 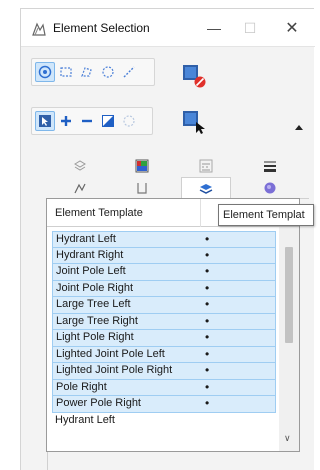 I want to click on block-select-button, so click(x=66, y=72).